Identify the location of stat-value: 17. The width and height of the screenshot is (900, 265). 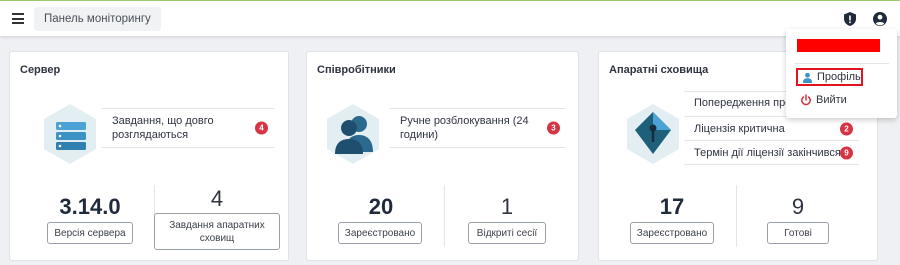
(672, 206).